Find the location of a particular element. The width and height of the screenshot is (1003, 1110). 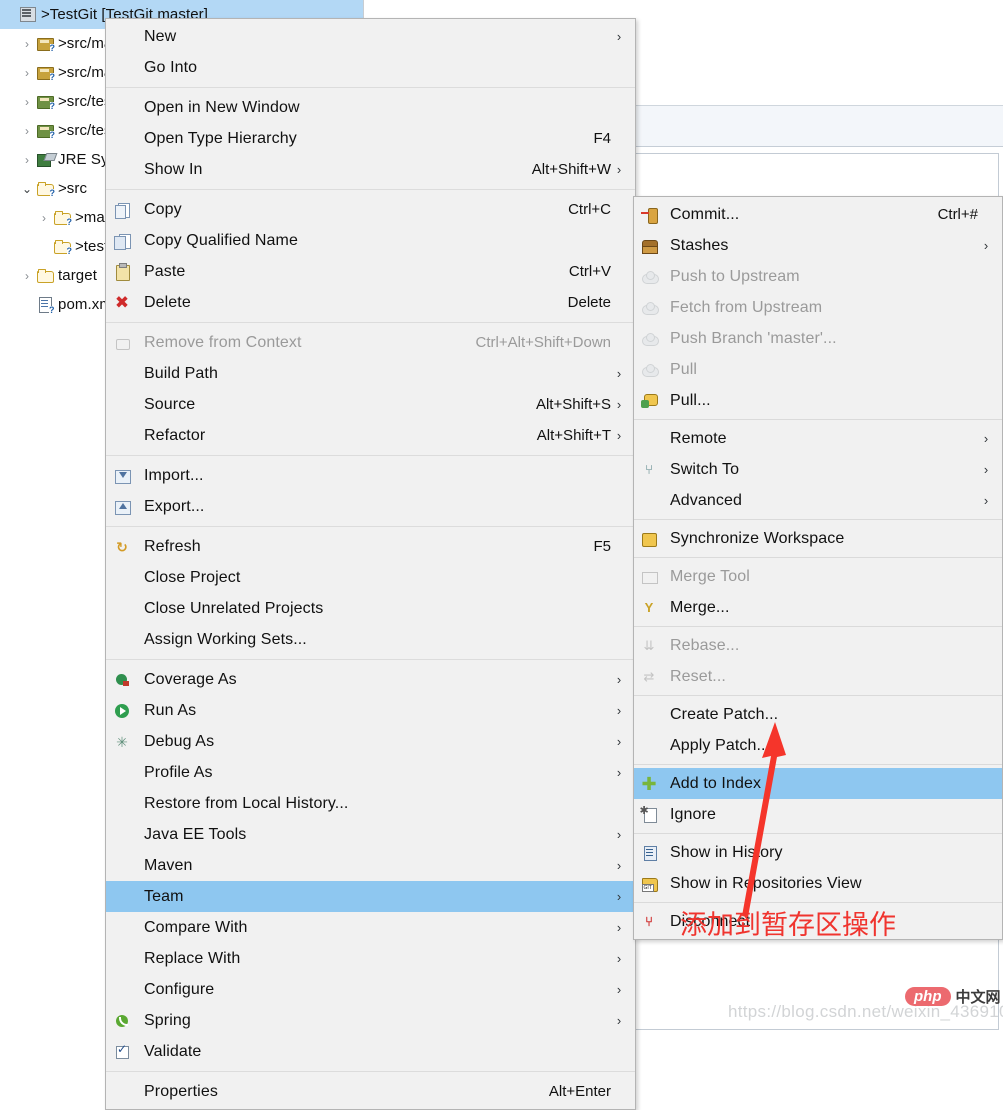

menu-item-advanced: Advanced › is located at coordinates (818, 500).